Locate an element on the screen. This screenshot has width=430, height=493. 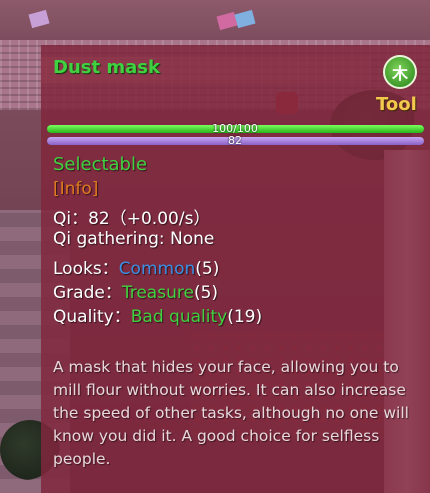
qi-stat-row: Qi：82（+0.00/s） is located at coordinates (131, 216).